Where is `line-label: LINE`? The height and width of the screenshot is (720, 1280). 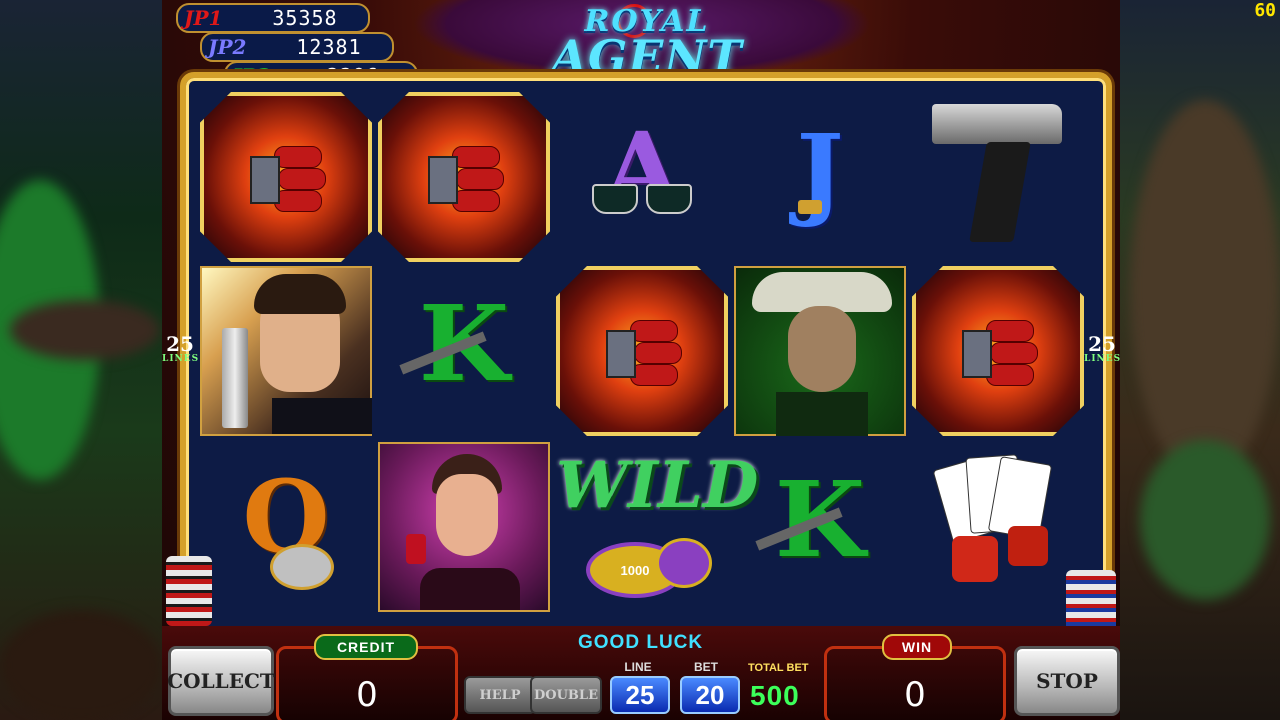 line-label: LINE is located at coordinates (638, 667).